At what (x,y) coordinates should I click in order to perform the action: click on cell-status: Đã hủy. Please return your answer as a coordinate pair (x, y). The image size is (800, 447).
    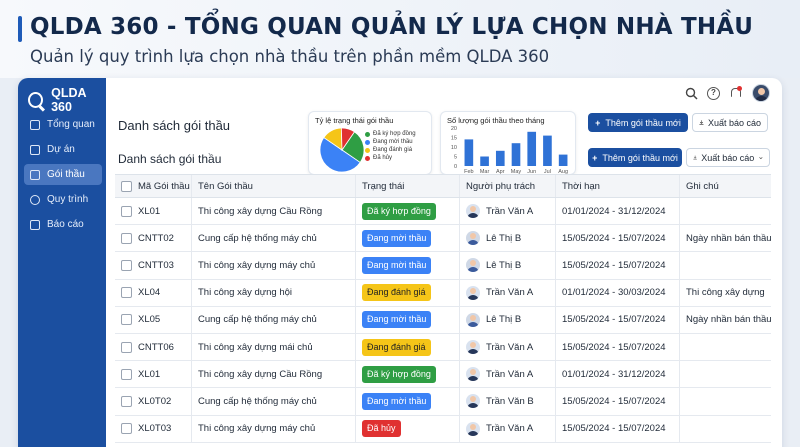
    Looking at the image, I should click on (408, 428).